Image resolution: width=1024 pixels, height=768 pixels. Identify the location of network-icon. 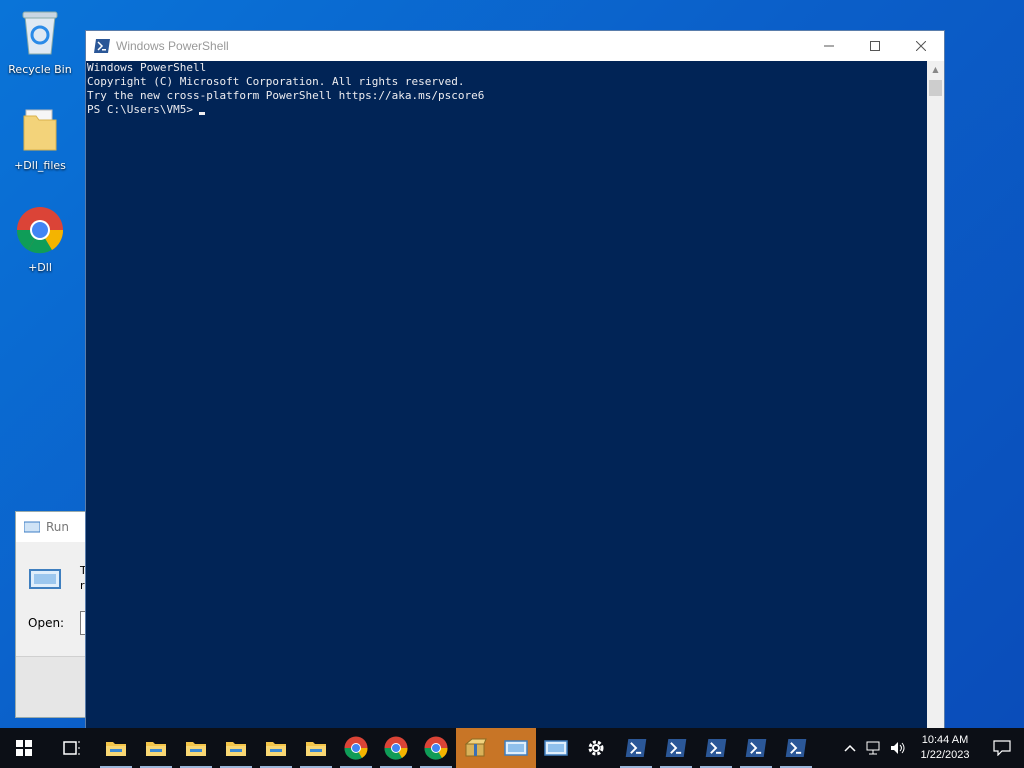
(873, 748).